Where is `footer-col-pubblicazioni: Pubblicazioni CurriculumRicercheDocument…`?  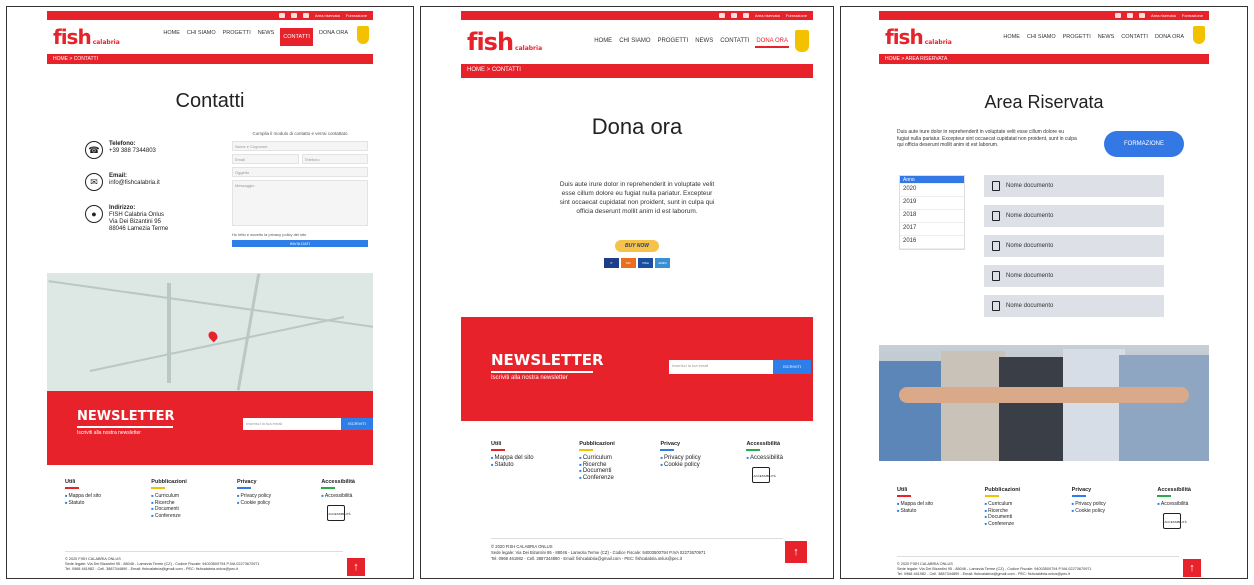 footer-col-pubblicazioni: Pubblicazioni CurriculumRicercheDocument… is located at coordinates (597, 462).